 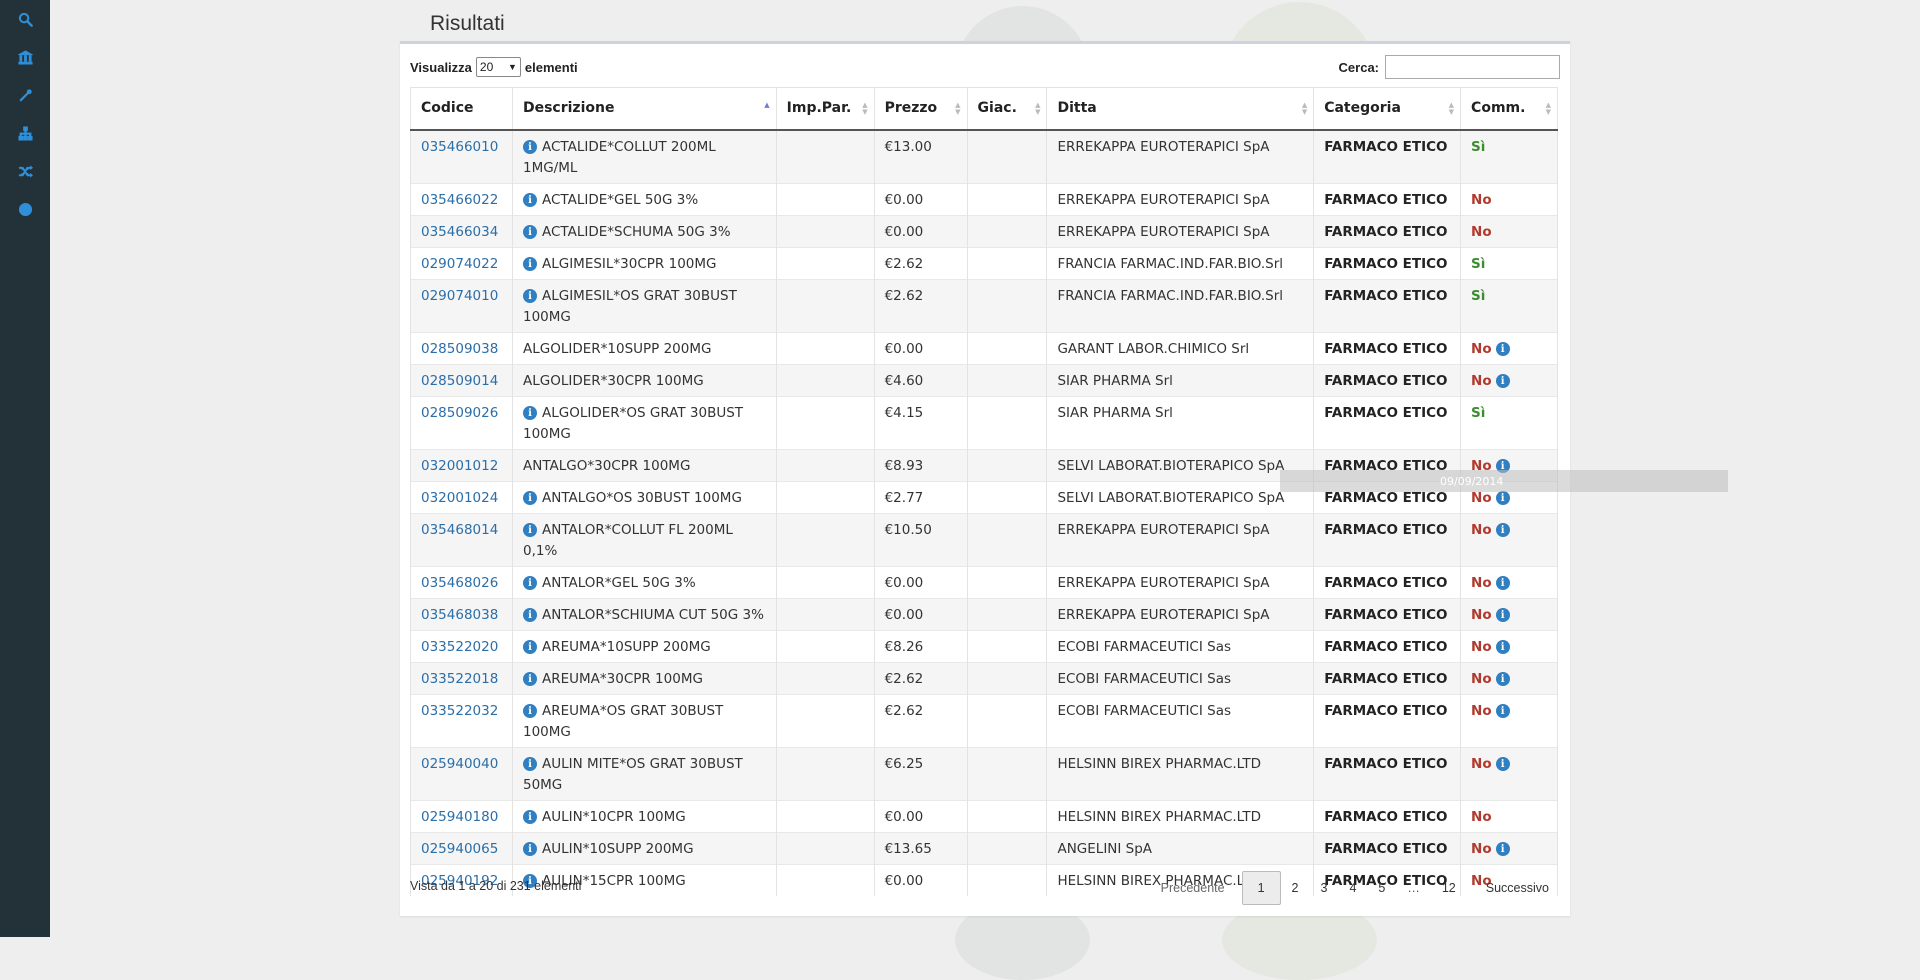 I want to click on product-code-link: 025940180, so click(x=459, y=817).